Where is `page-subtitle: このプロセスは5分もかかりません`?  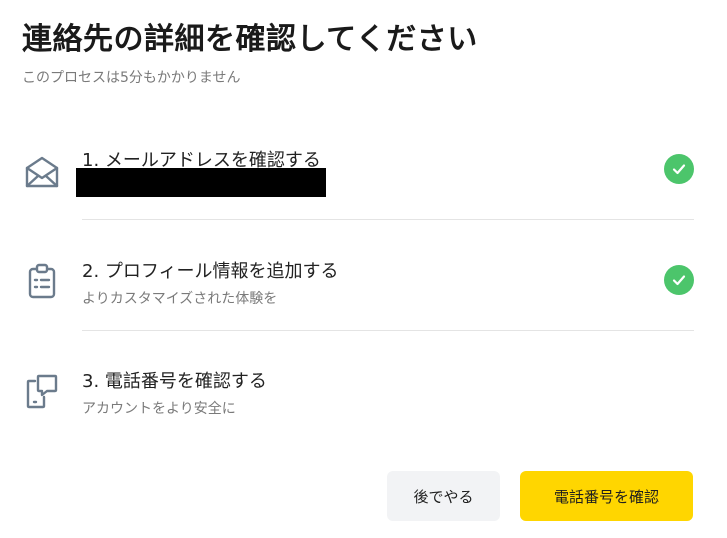
page-subtitle: このプロセスは5分もかかりません is located at coordinates (131, 78).